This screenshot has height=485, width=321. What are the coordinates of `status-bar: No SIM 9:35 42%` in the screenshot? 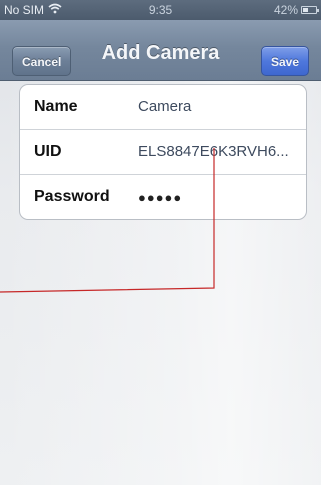 It's located at (160, 10).